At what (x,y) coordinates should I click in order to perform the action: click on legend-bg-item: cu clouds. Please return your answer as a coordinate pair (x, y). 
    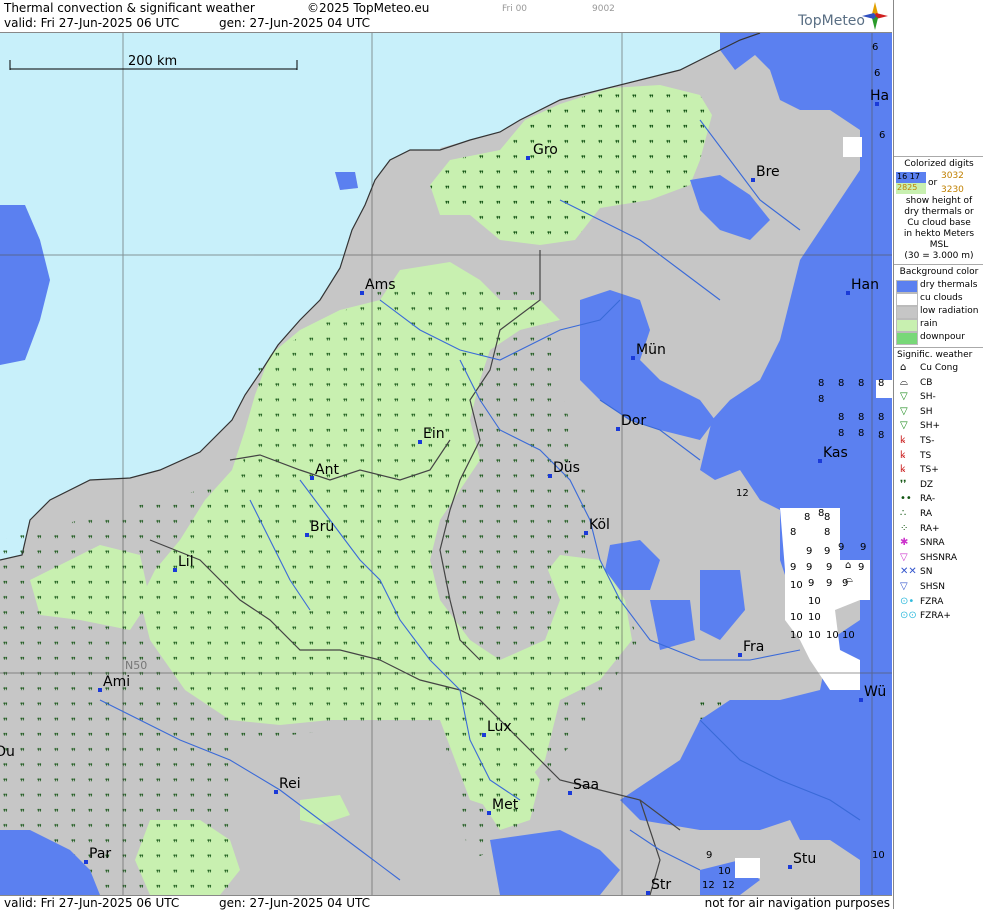
    Looking at the image, I should click on (938, 299).